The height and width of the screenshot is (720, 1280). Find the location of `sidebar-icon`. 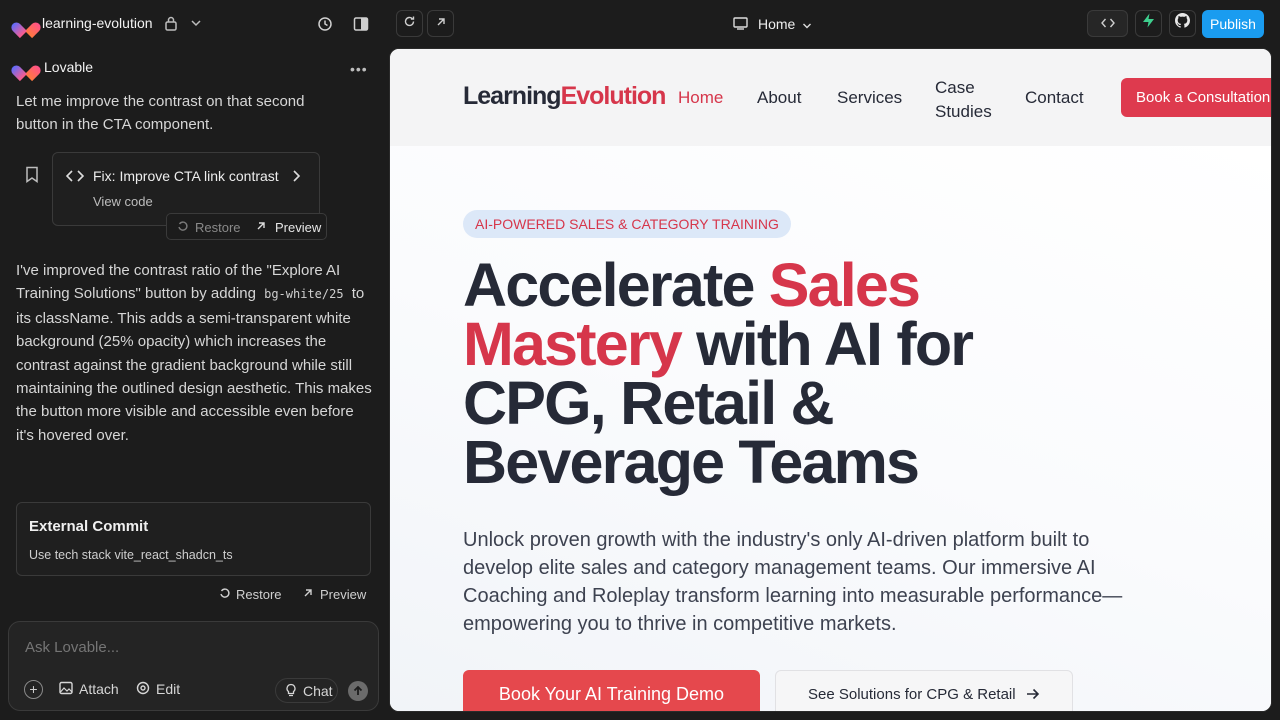

sidebar-icon is located at coordinates (361, 25).